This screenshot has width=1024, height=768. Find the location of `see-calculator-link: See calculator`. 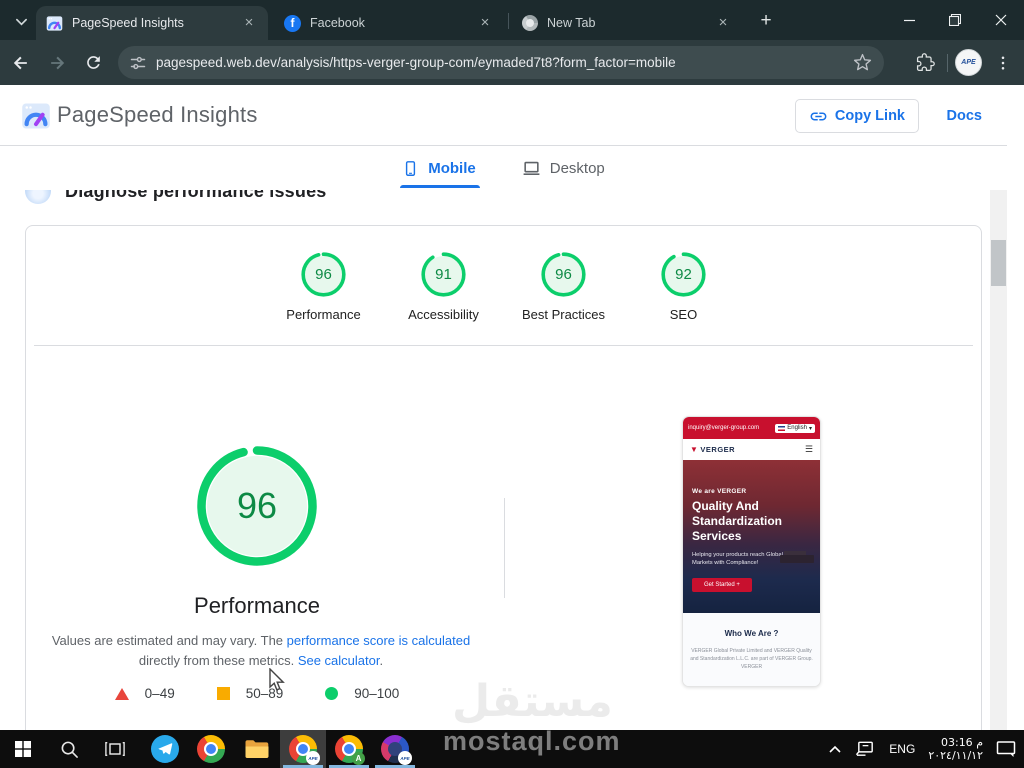

see-calculator-link: See calculator is located at coordinates (339, 660).